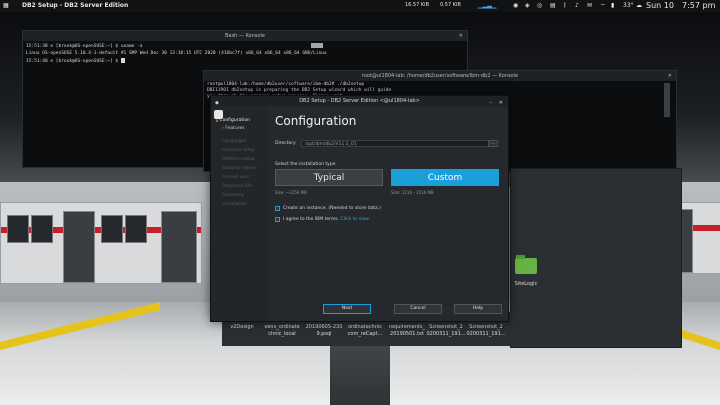 The image size is (720, 405). What do you see at coordinates (291, 192) in the screenshot?
I see `typical-size: Size: ~2256 MB` at bounding box center [291, 192].